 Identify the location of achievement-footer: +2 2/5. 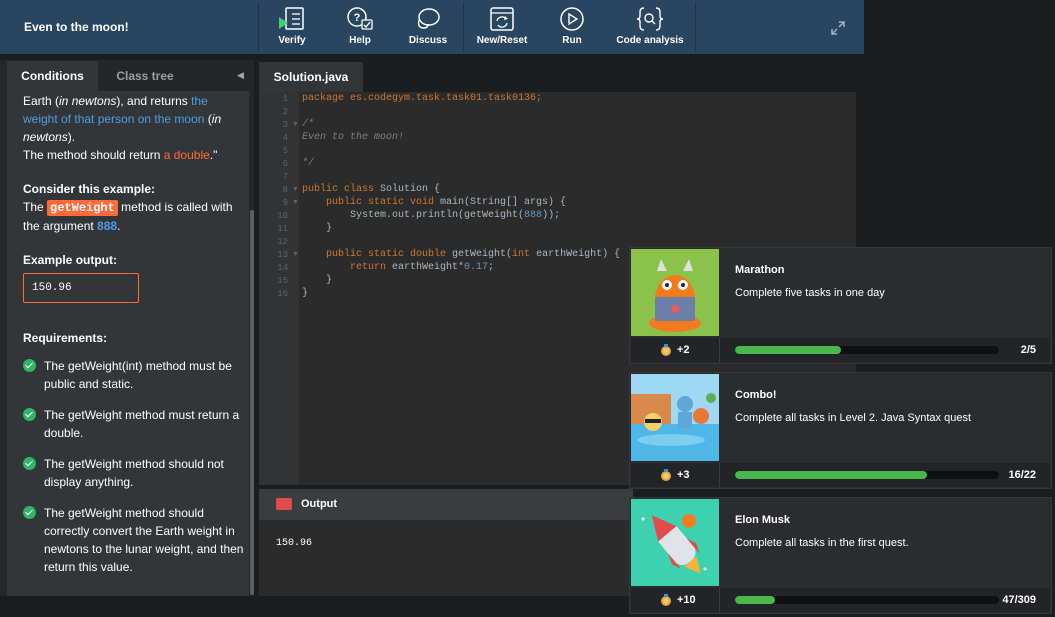
(840, 350).